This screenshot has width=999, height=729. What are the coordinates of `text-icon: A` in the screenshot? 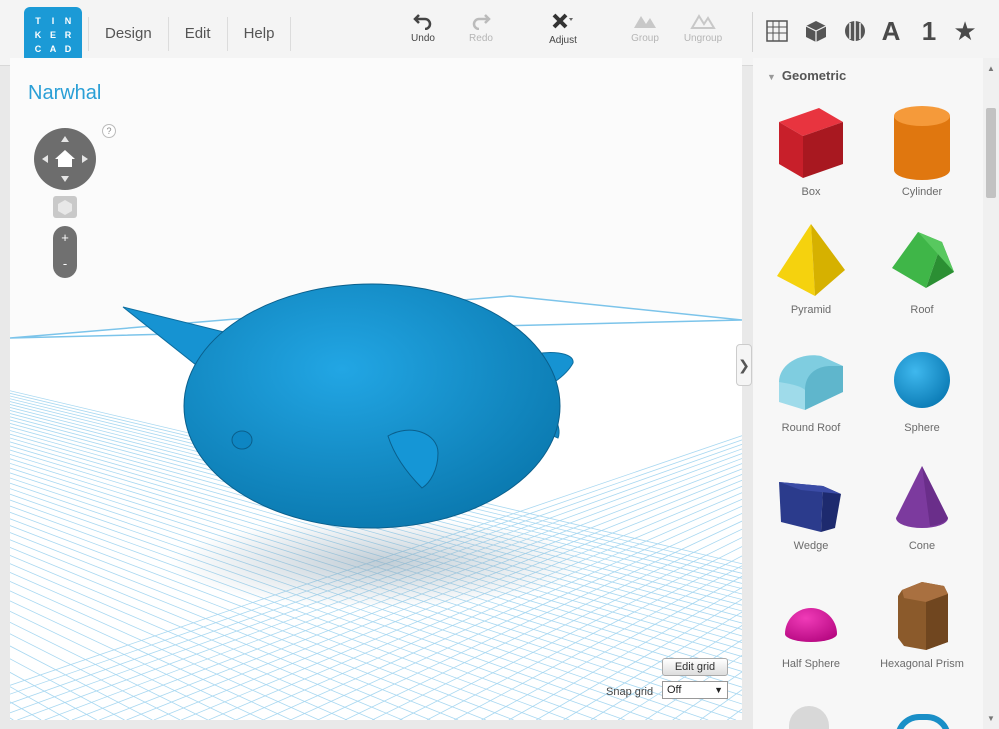 It's located at (891, 31).